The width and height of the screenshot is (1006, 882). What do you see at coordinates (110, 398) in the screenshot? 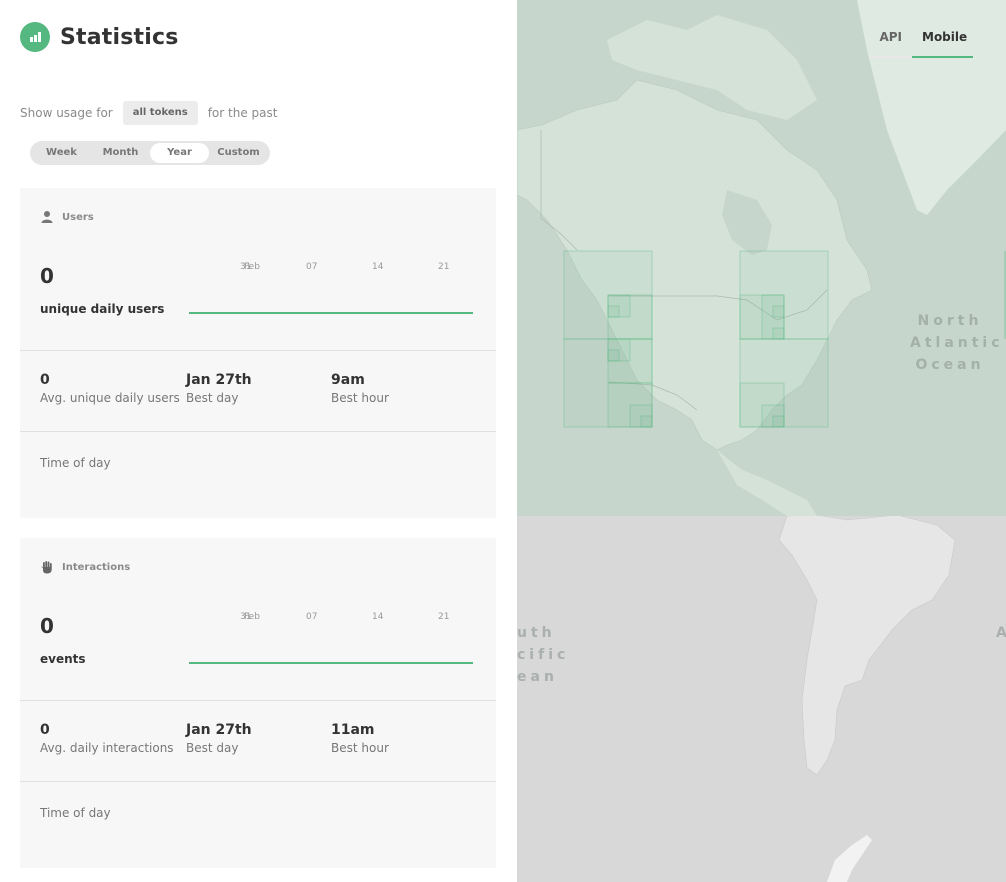
I see `stat-label: Avg. unique daily users` at bounding box center [110, 398].